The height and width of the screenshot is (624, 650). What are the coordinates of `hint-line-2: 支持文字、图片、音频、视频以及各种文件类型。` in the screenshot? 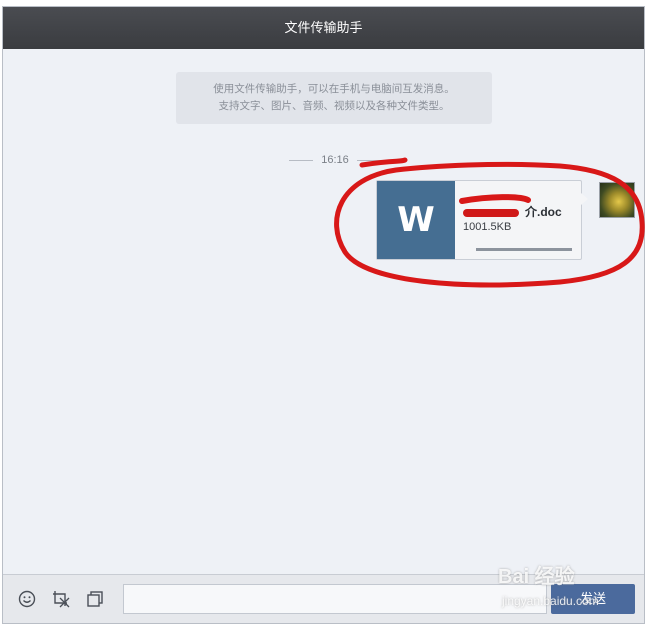 It's located at (334, 106).